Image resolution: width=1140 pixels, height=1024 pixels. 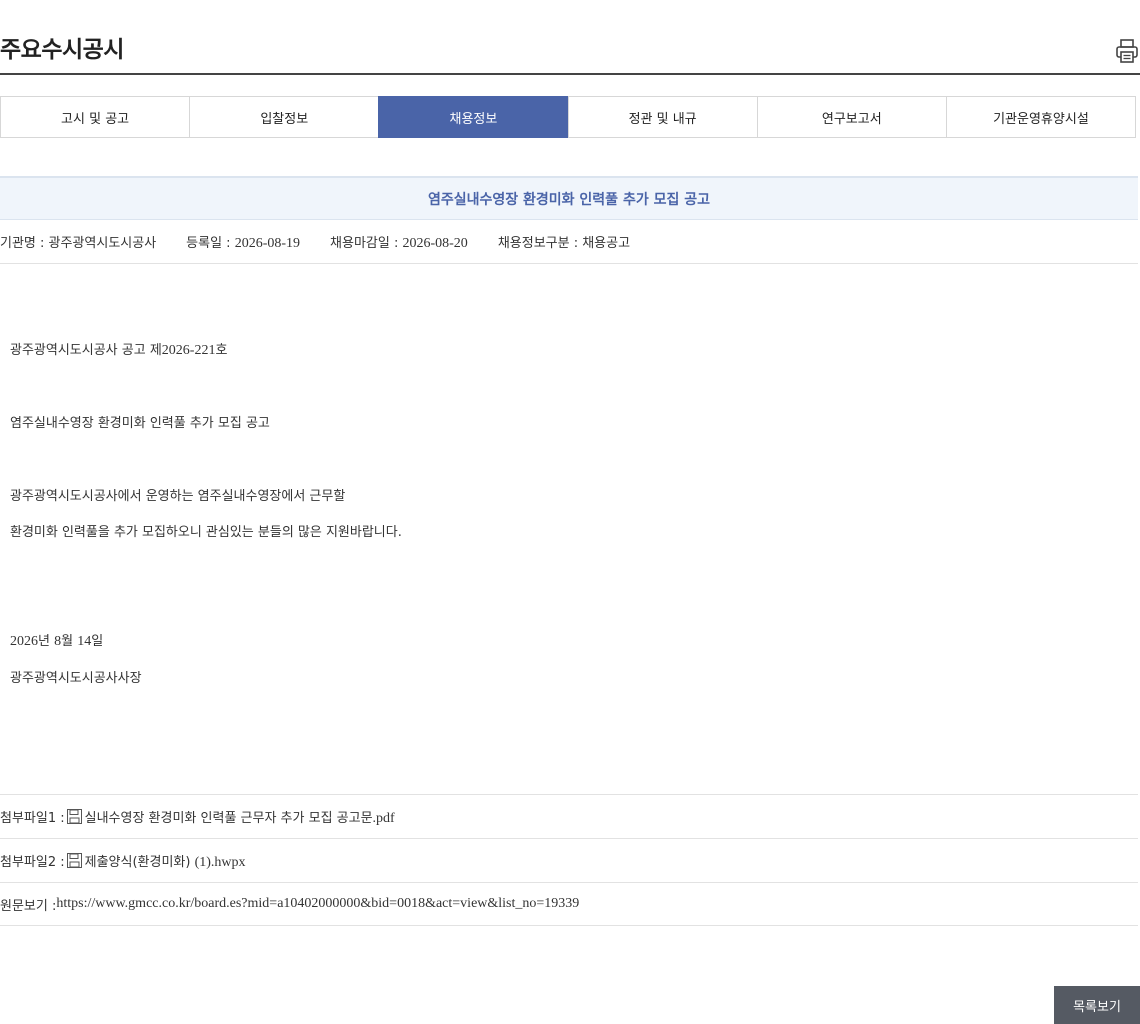 I want to click on org-value: 광주광역시도시공사, so click(x=102, y=243).